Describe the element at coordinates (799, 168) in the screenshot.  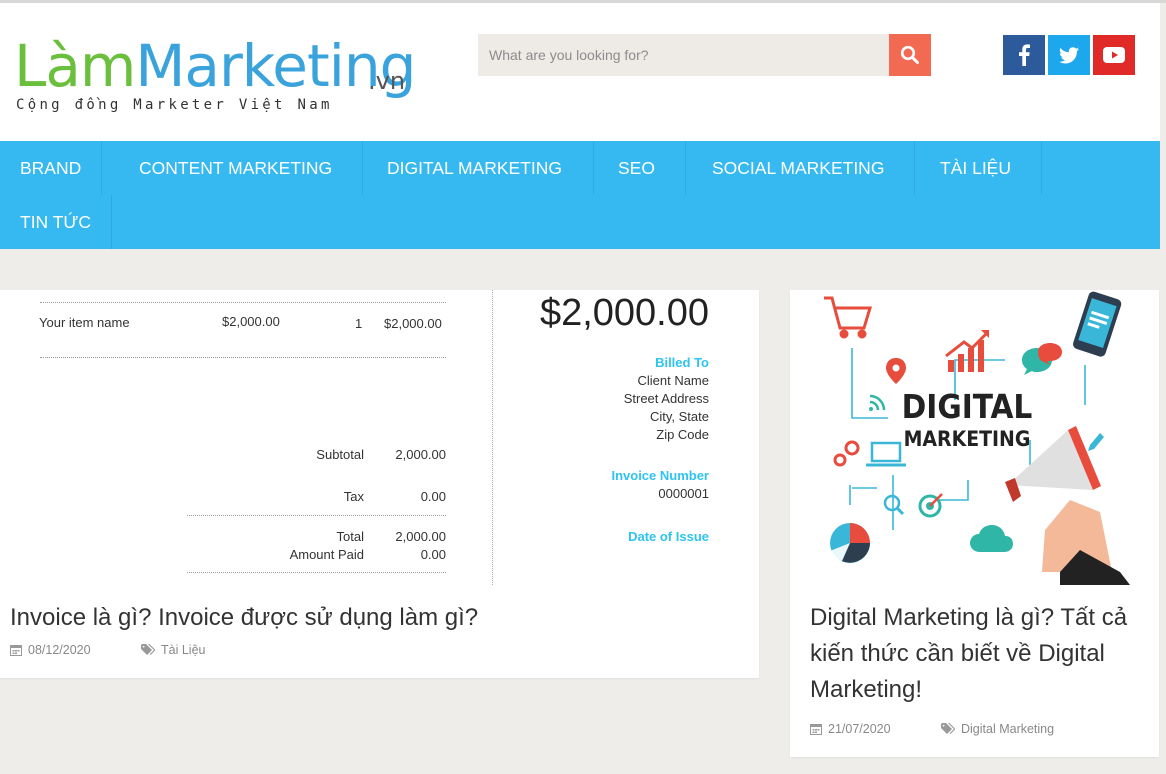
I see `nav-item-social-marketing: SOCIAL MARKETING` at that location.